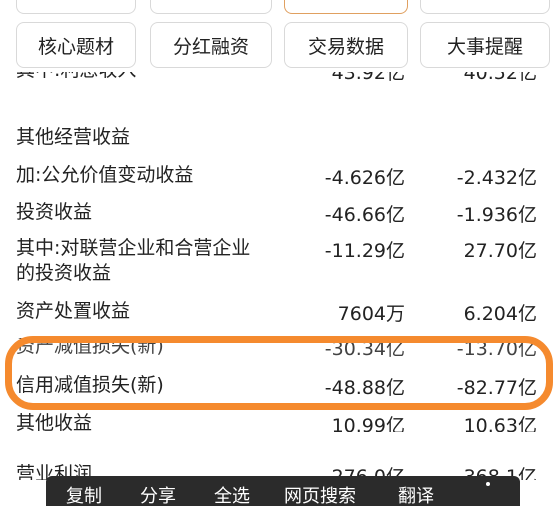 Image resolution: width=557 pixels, height=506 pixels. Describe the element at coordinates (320, 494) in the screenshot. I see `menu-item-web-search: 网页搜索` at that location.